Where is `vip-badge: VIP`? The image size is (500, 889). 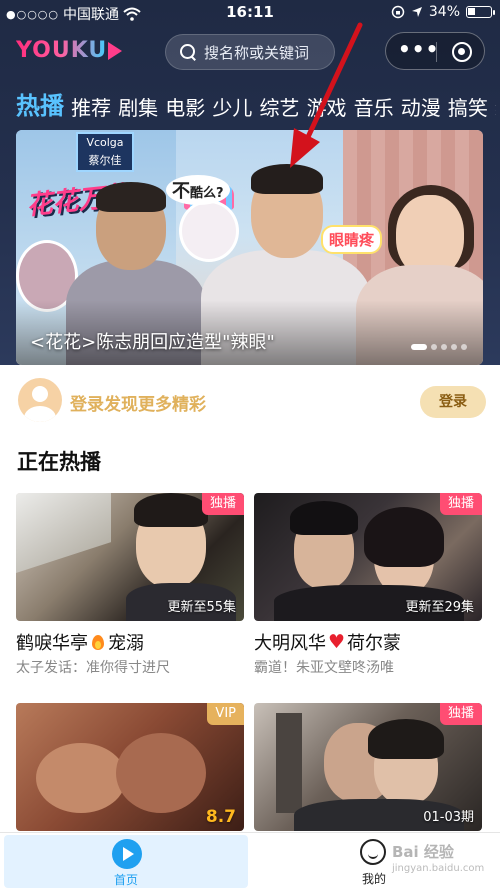
vip-badge: VIP is located at coordinates (225, 714).